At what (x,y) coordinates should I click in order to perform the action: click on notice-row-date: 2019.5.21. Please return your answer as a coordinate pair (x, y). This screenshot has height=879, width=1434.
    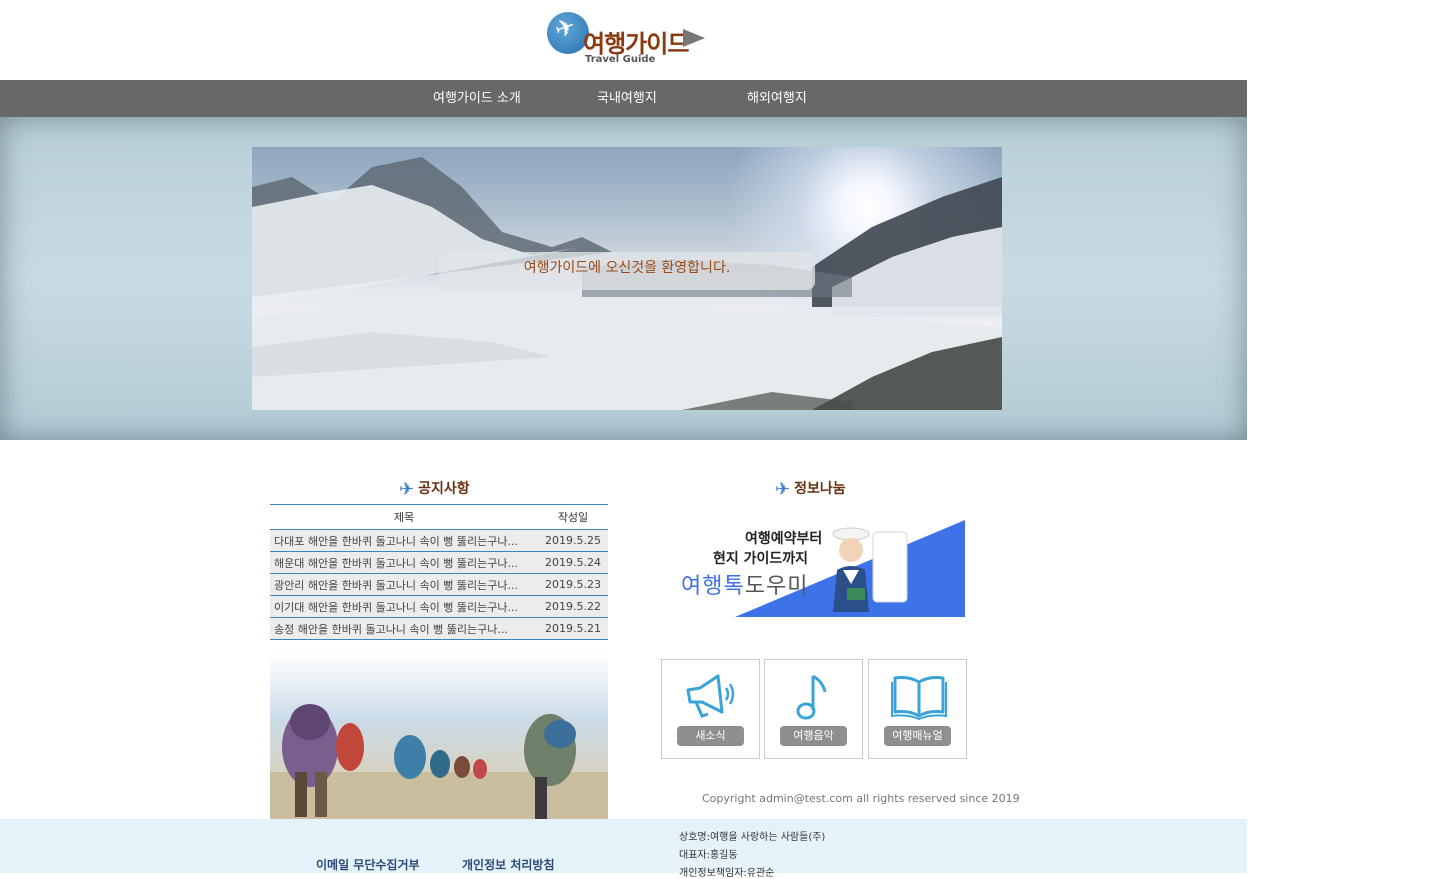
    Looking at the image, I should click on (573, 628).